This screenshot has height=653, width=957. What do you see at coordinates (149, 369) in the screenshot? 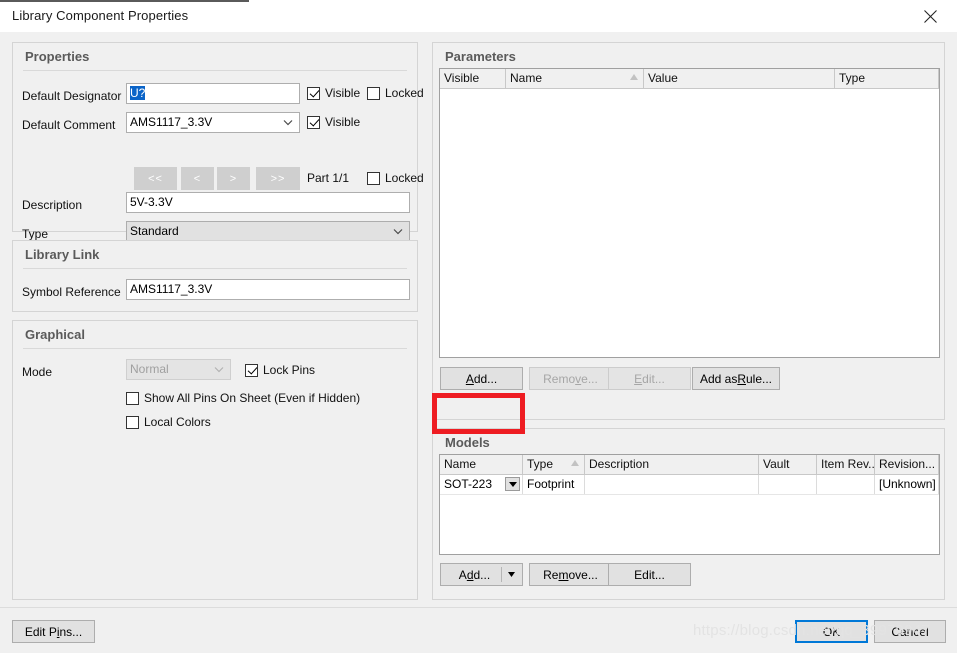
I see `mode-value: Normal` at bounding box center [149, 369].